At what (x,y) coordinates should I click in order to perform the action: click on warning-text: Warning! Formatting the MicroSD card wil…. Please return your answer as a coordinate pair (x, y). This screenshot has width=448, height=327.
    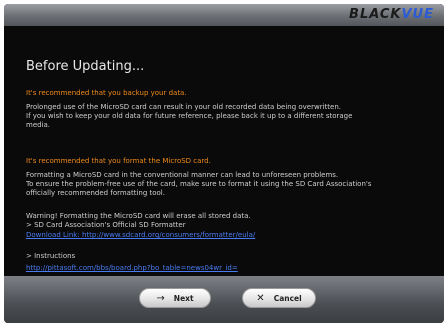
    Looking at the image, I should click on (138, 216).